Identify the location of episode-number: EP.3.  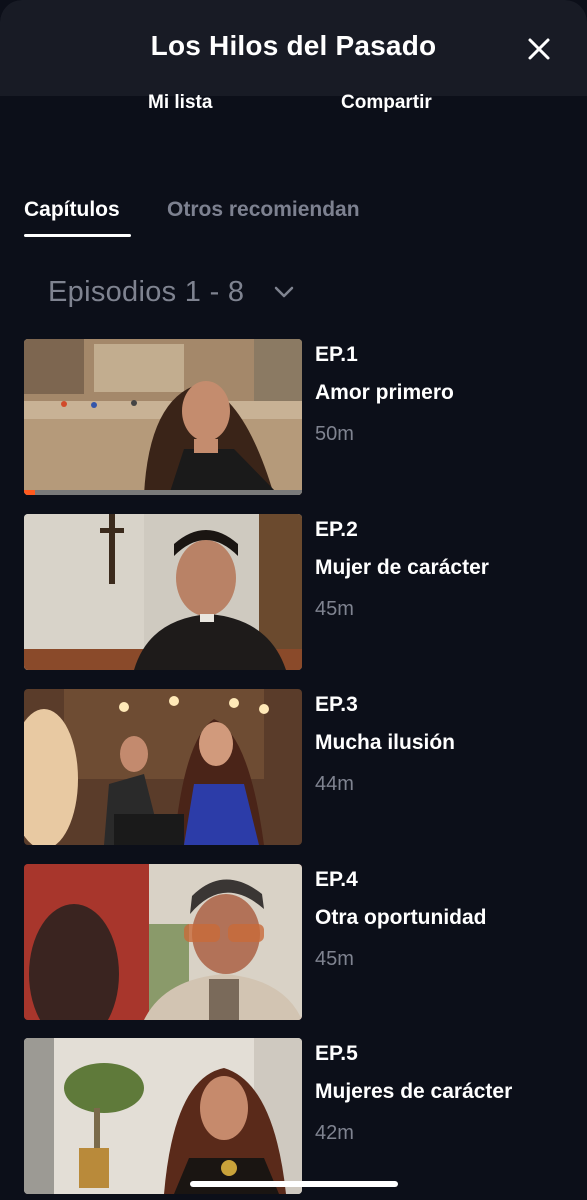
(336, 704).